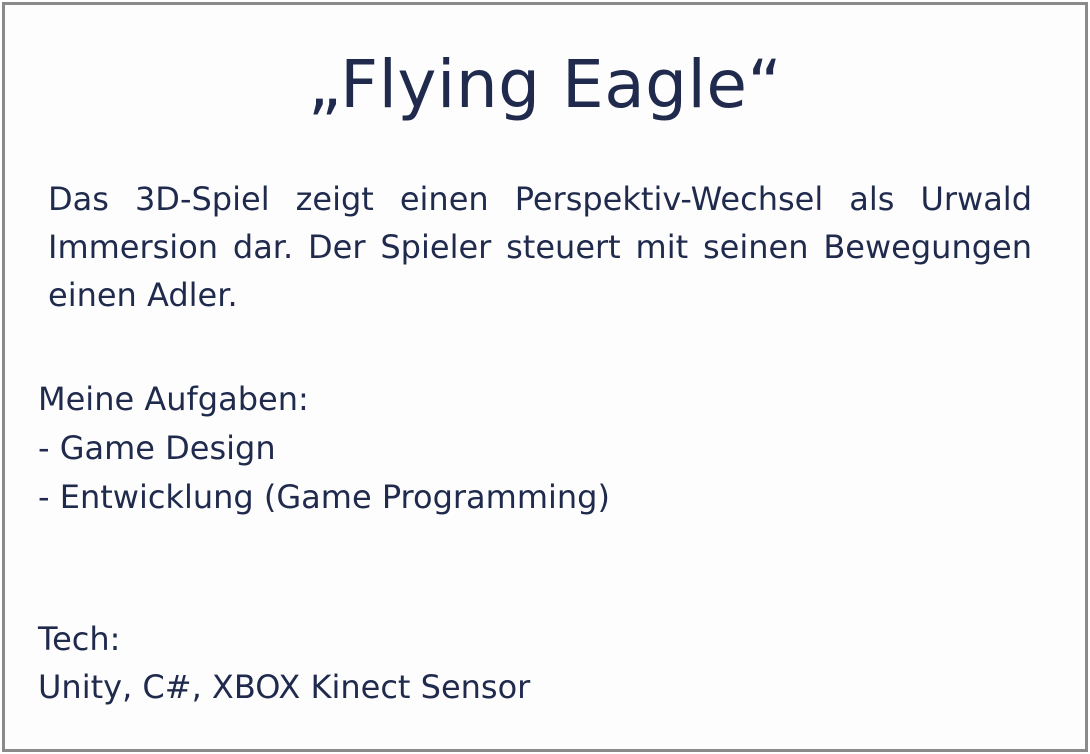 This screenshot has width=1090, height=754. Describe the element at coordinates (79, 639) in the screenshot. I see `tech-heading: Tech:` at that location.